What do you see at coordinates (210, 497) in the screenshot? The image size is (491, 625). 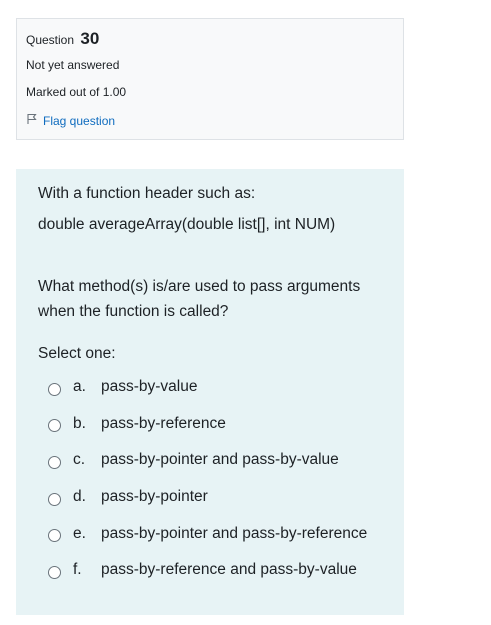 I see `answer-option-d: d. pass-by-pointer` at bounding box center [210, 497].